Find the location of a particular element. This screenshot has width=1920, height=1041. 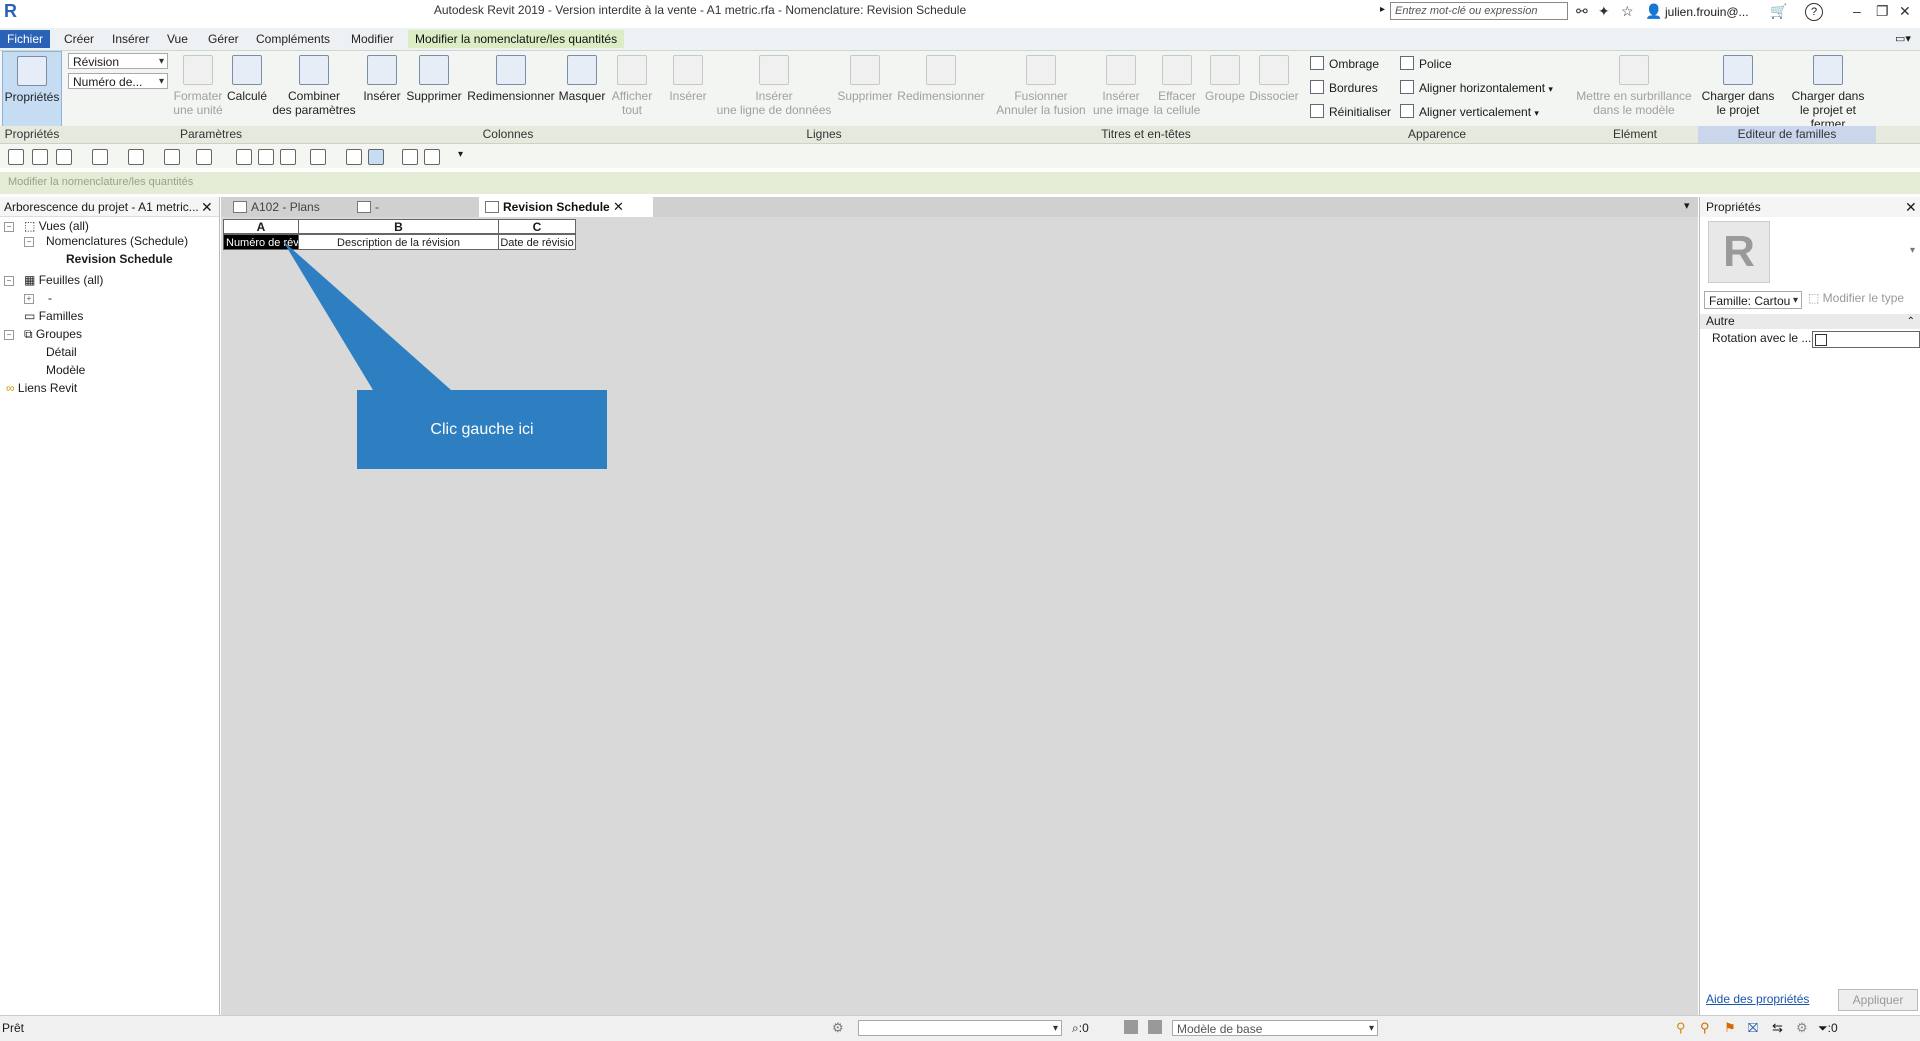

supprimer-ligne-button: Supprimer is located at coordinates (865, 77).